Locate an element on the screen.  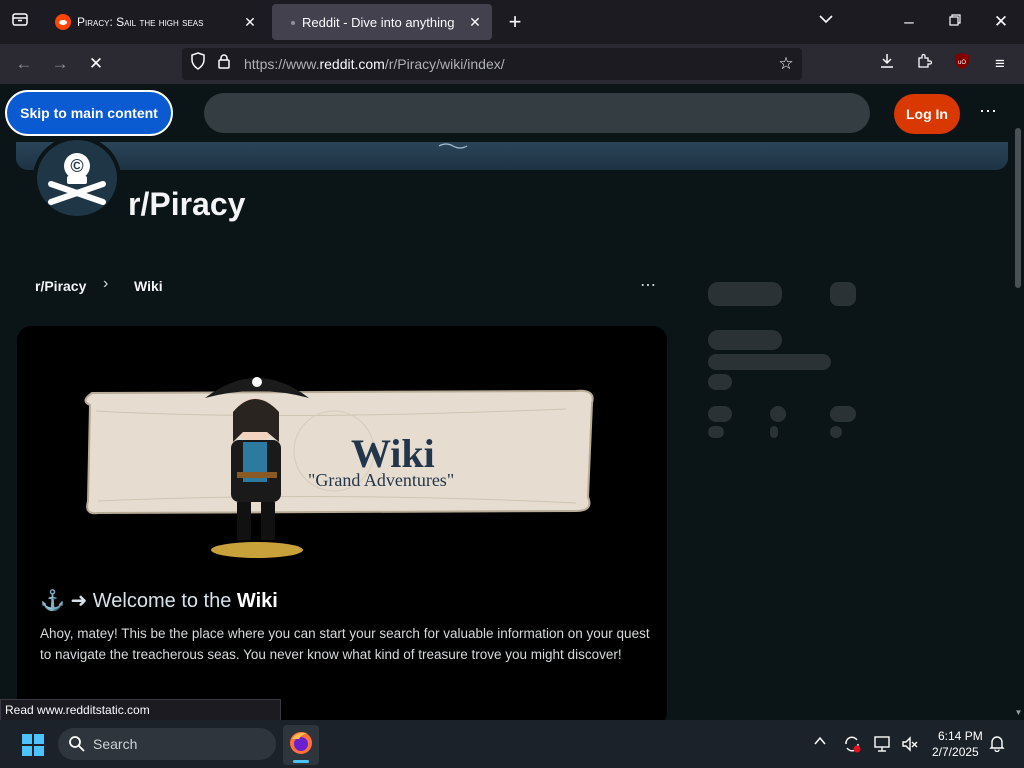
back-icon: ← is located at coordinates (24, 64).